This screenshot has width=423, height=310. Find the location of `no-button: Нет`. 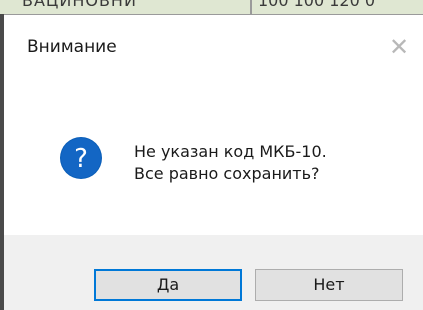

no-button: Нет is located at coordinates (329, 285).